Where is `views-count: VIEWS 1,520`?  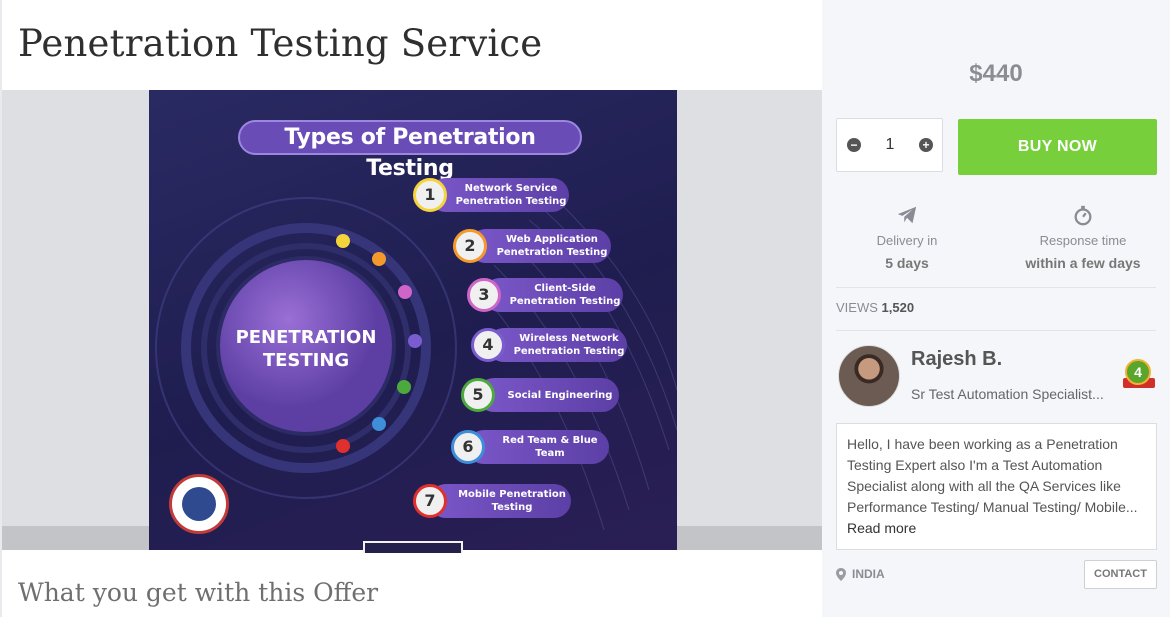
views-count: VIEWS 1,520 is located at coordinates (875, 307).